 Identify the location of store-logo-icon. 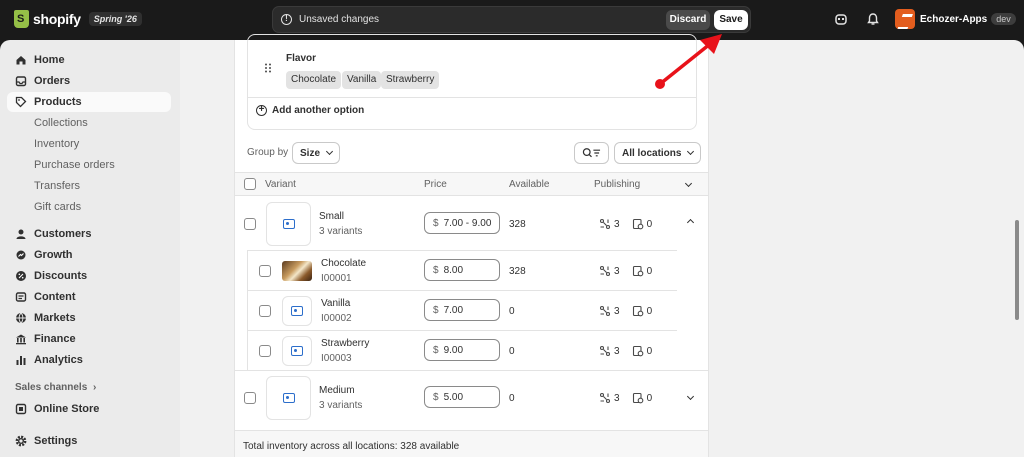
(905, 19).